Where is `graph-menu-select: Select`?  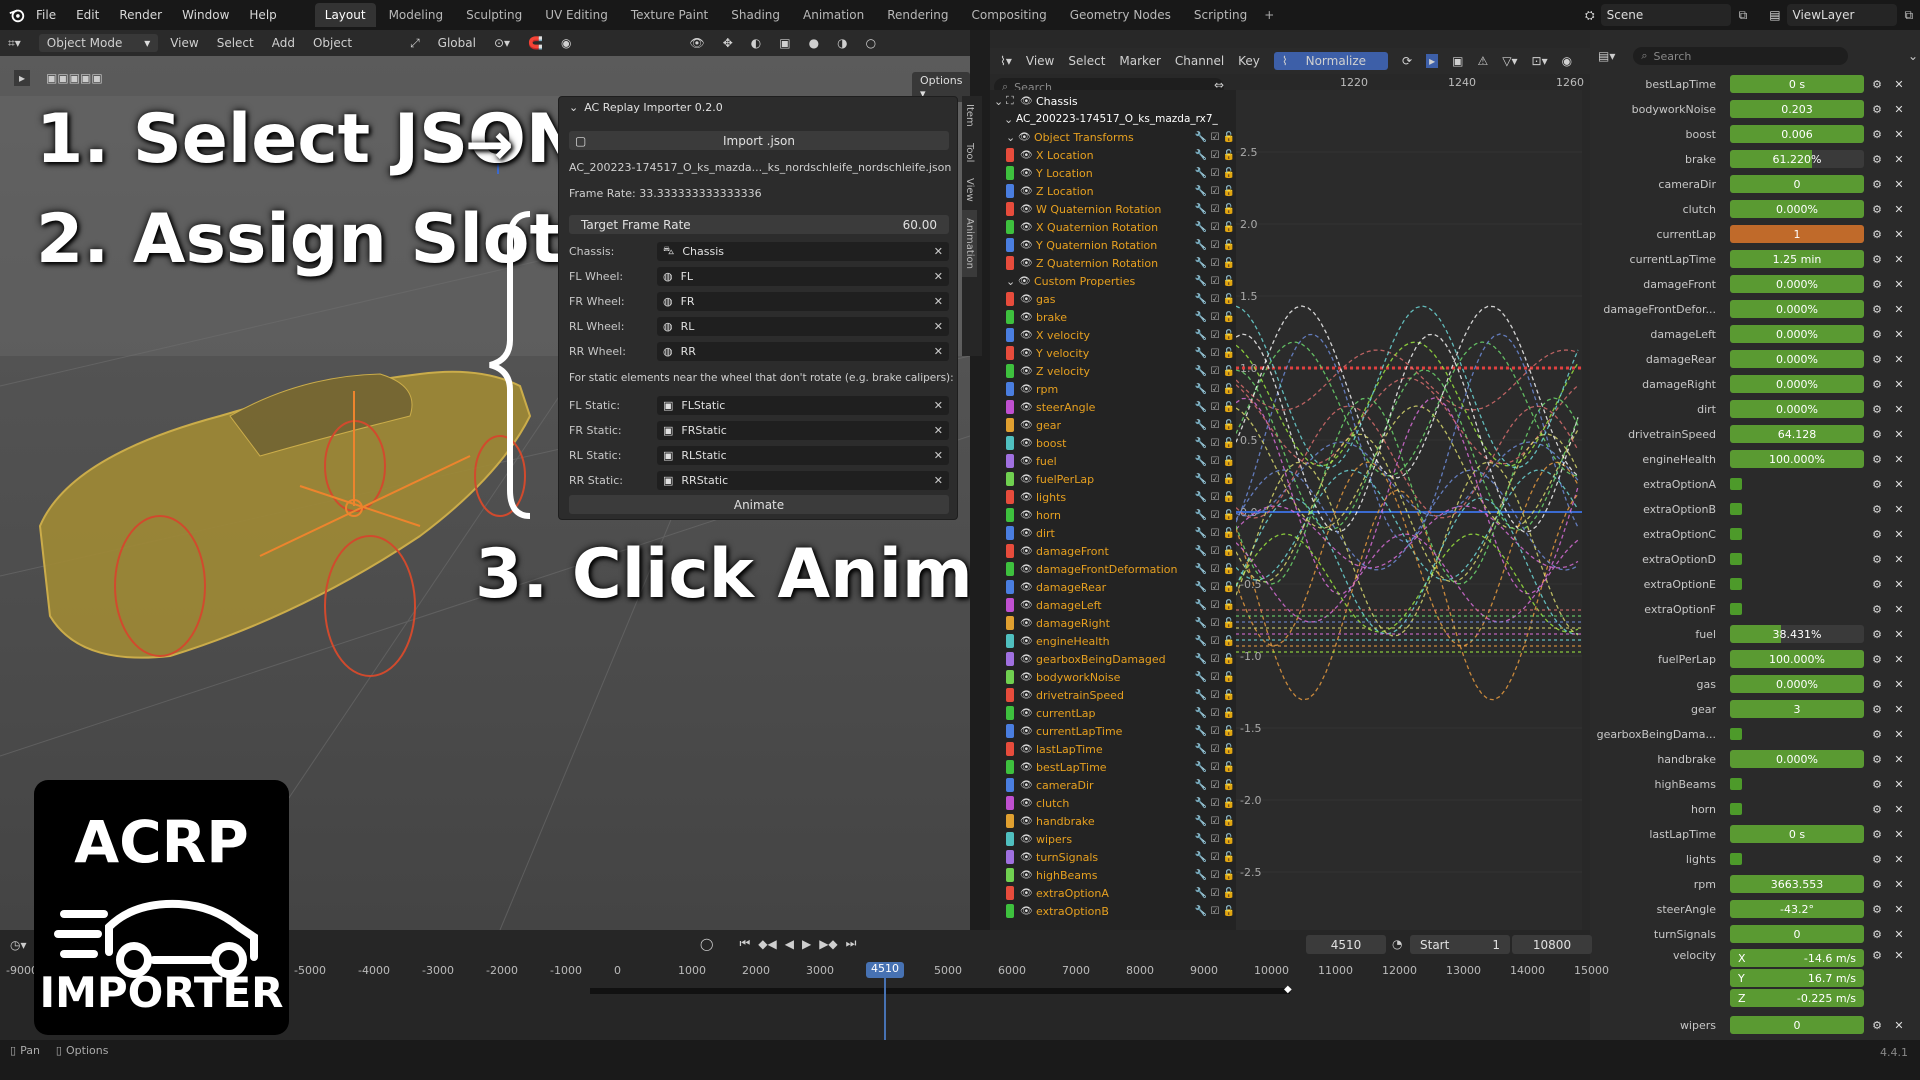
graph-menu-select: Select is located at coordinates (1086, 61).